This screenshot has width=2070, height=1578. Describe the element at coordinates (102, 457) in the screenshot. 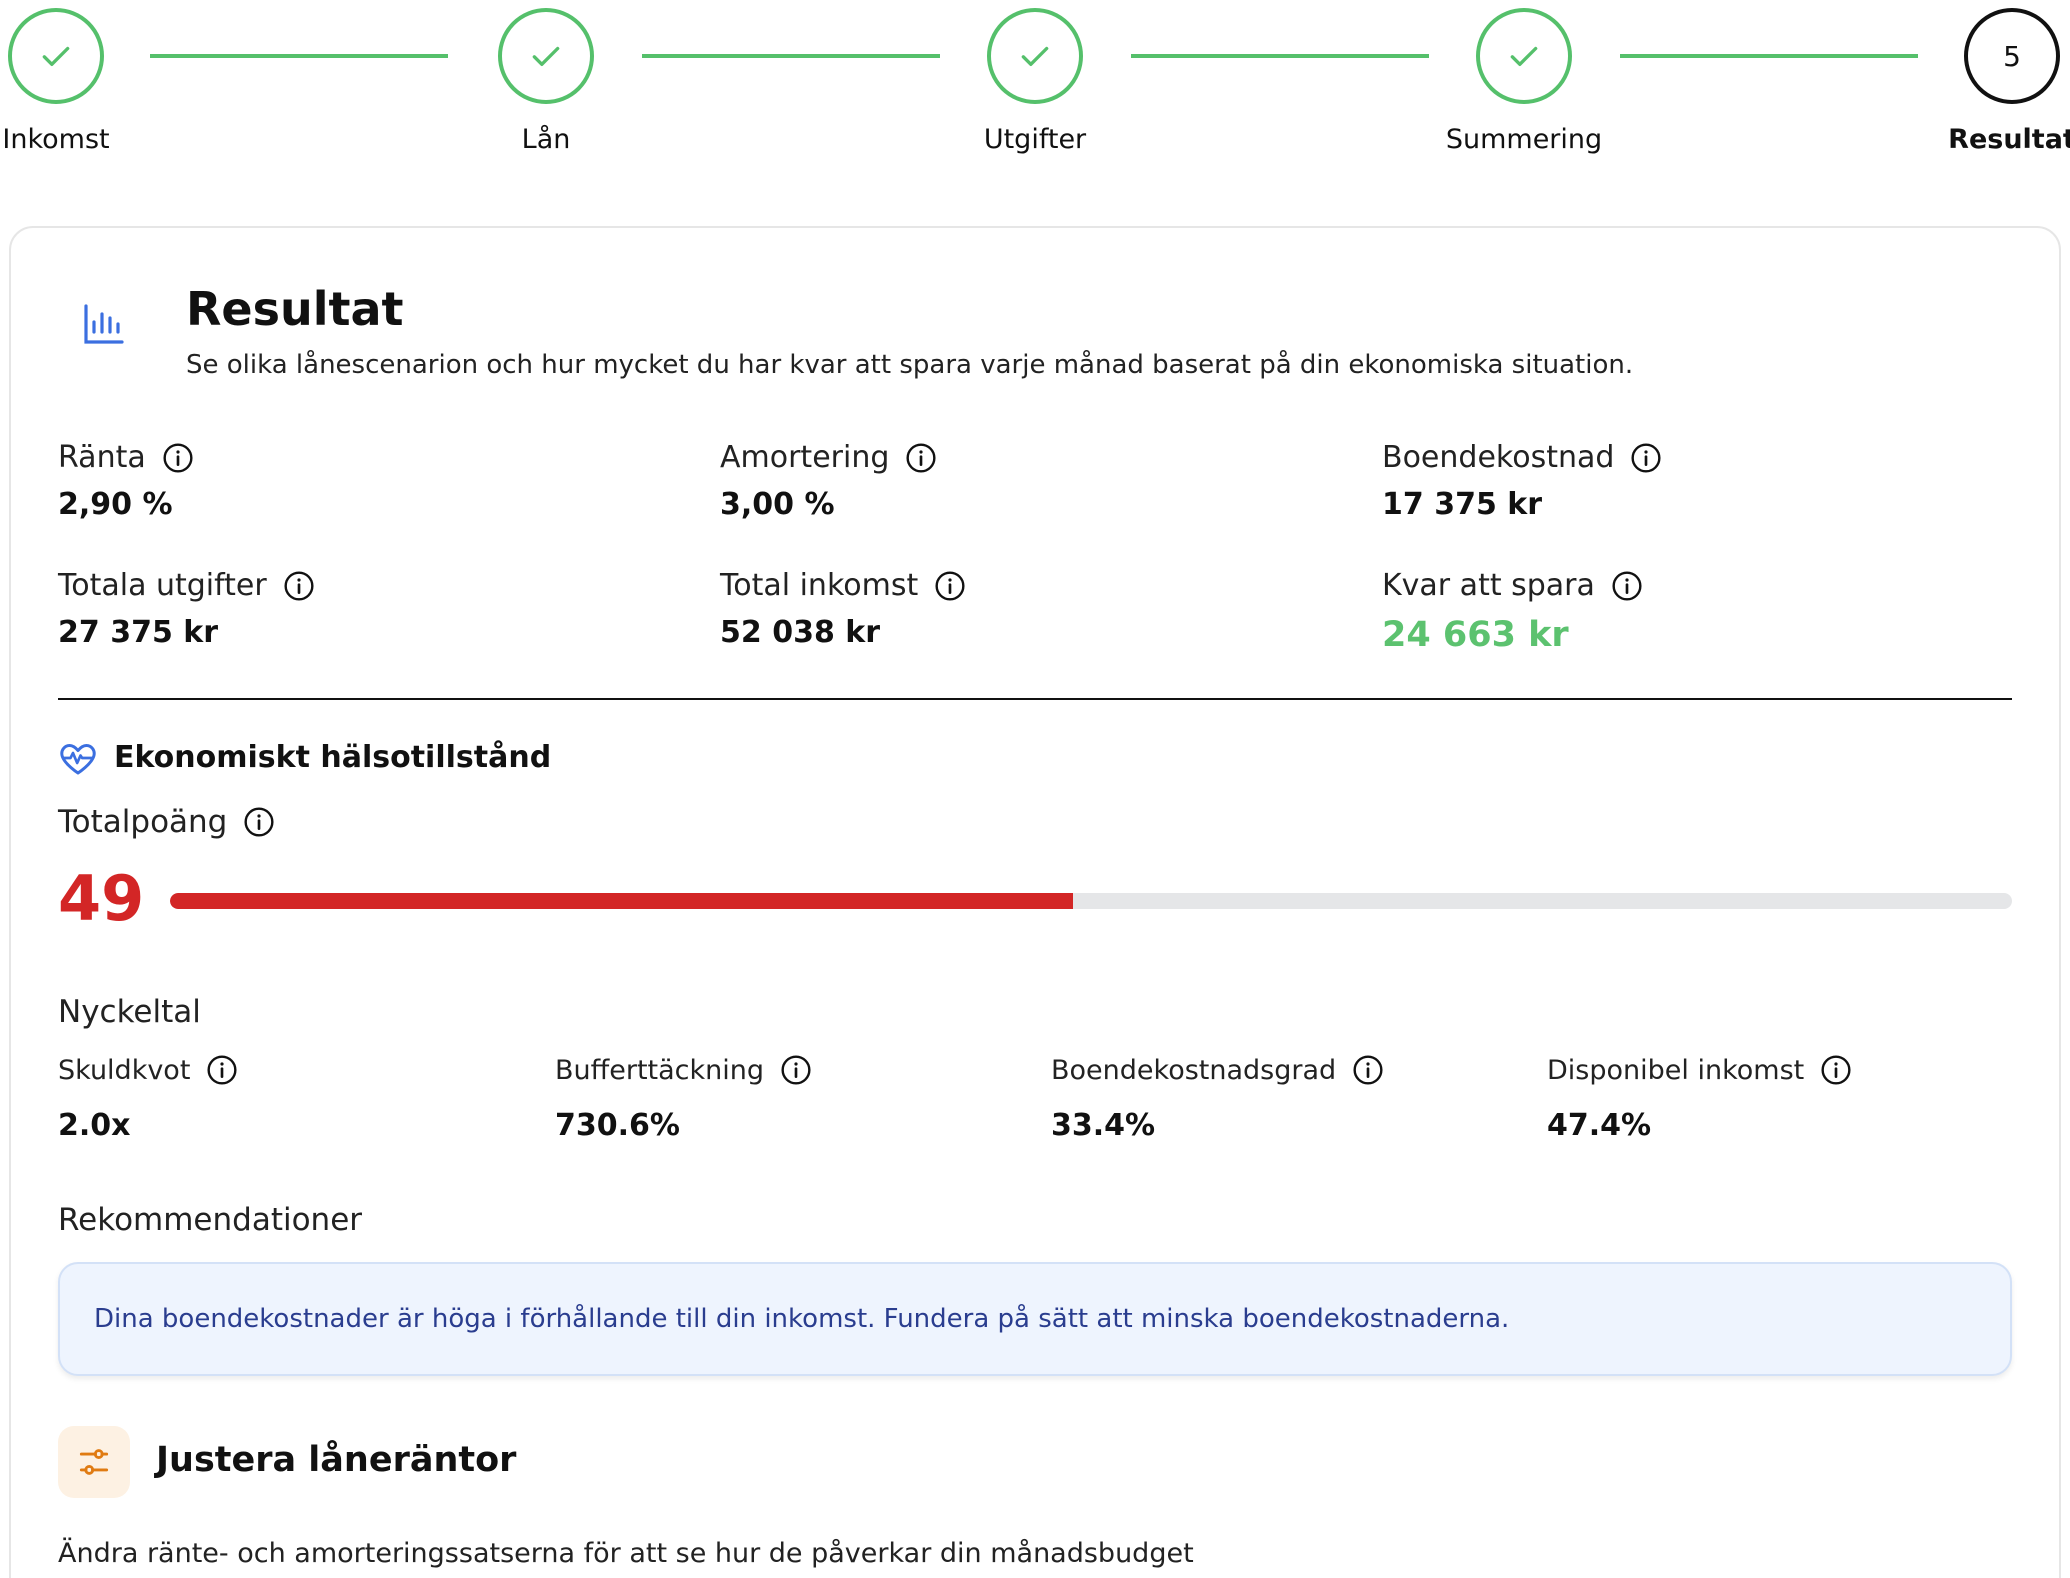

I see `metric-label: Ränta` at that location.